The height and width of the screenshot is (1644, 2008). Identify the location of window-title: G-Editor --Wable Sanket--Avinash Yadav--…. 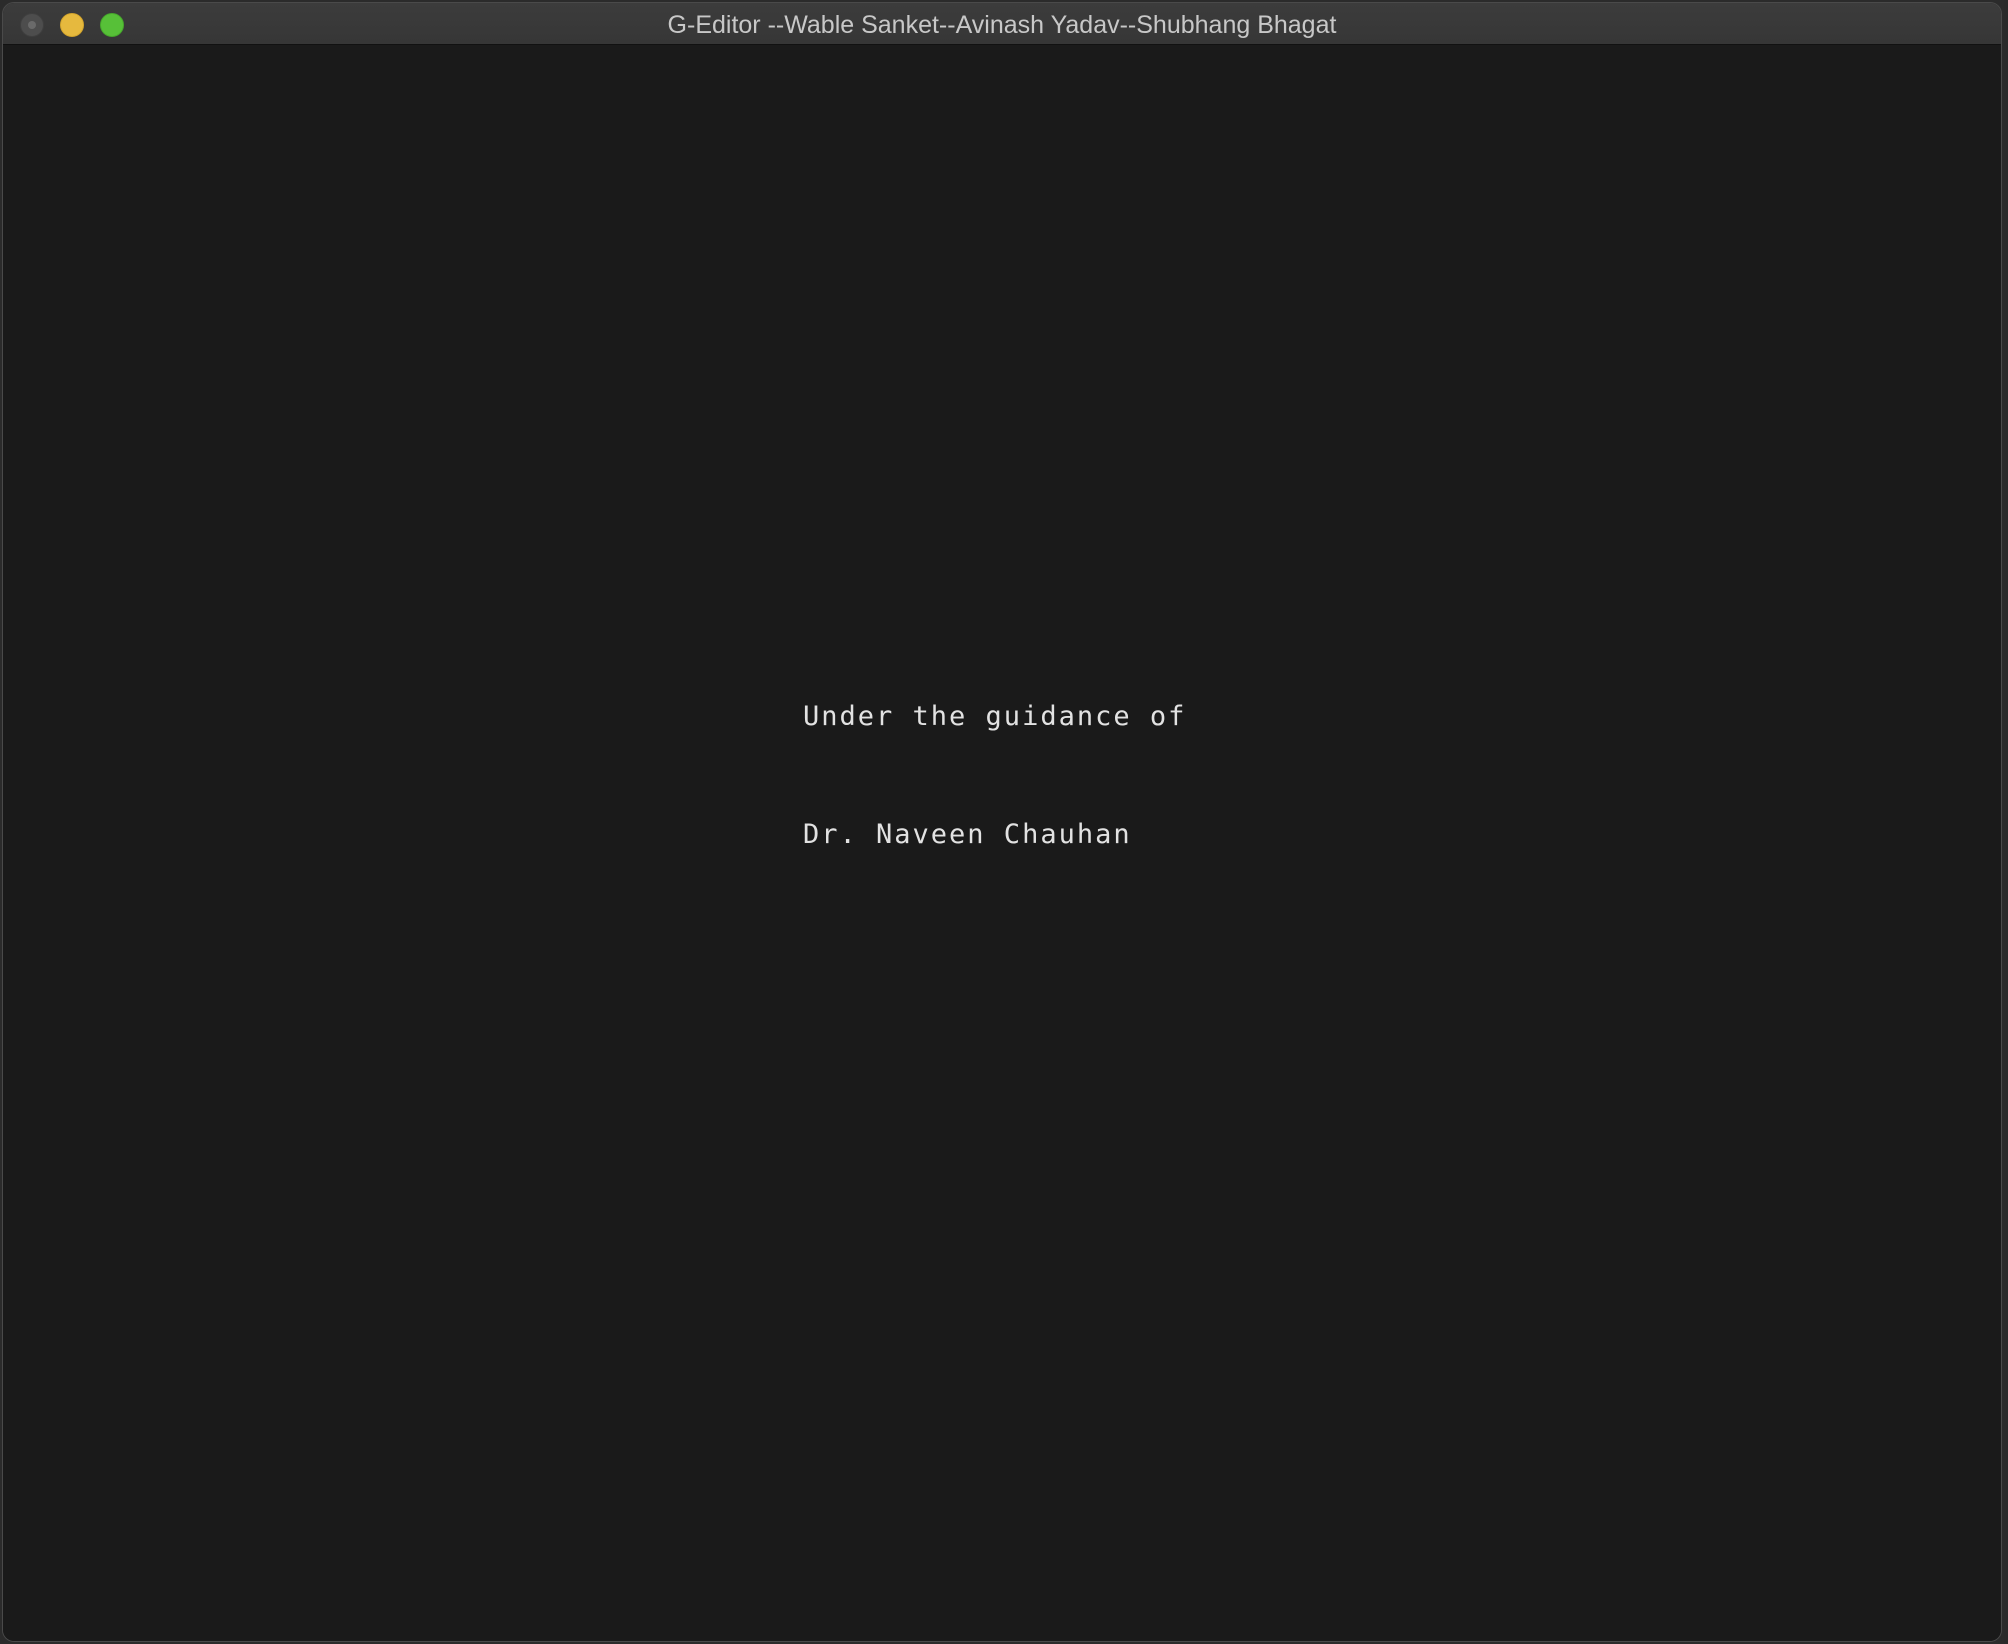
(1002, 25).